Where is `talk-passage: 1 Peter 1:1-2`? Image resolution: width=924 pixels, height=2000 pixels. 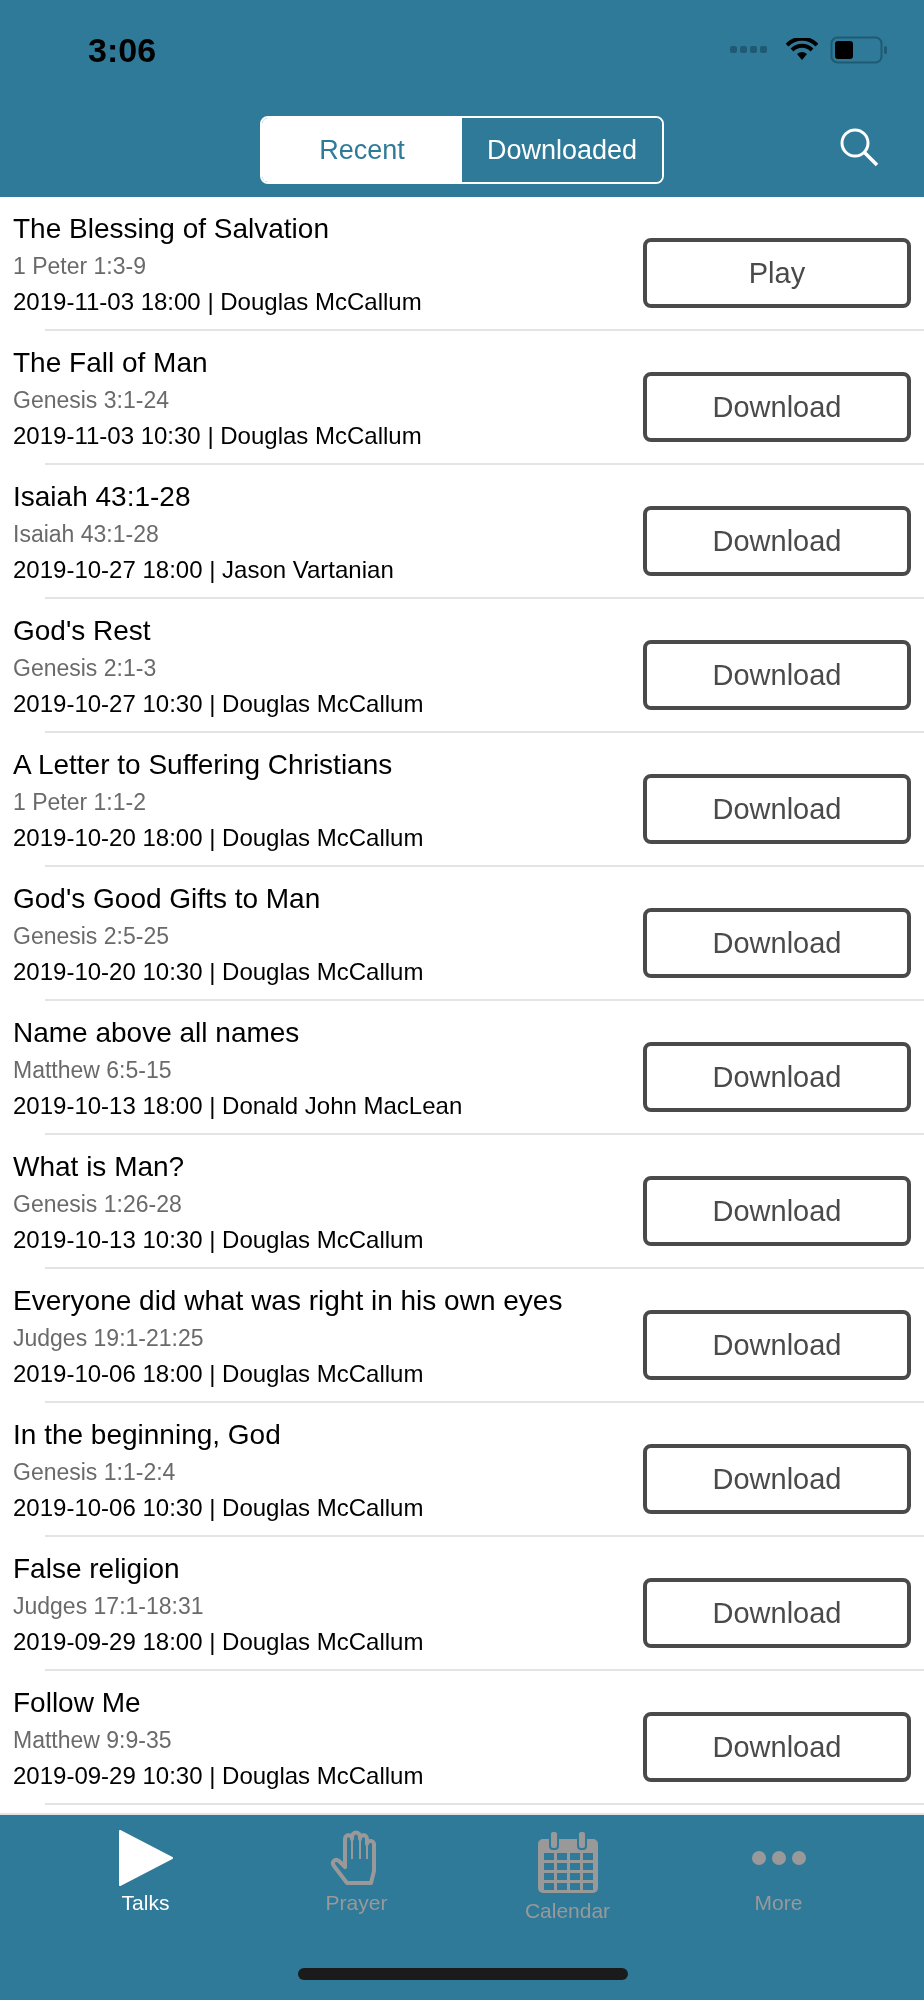 talk-passage: 1 Peter 1:1-2 is located at coordinates (80, 802).